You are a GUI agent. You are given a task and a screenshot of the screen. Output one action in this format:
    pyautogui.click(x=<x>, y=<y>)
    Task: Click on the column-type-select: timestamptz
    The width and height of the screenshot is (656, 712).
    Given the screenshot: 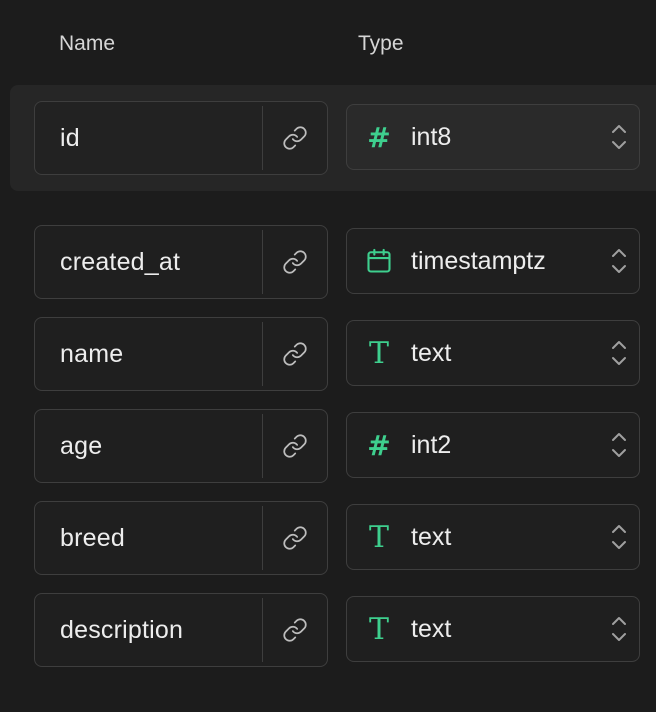 What is the action you would take?
    pyautogui.click(x=493, y=261)
    